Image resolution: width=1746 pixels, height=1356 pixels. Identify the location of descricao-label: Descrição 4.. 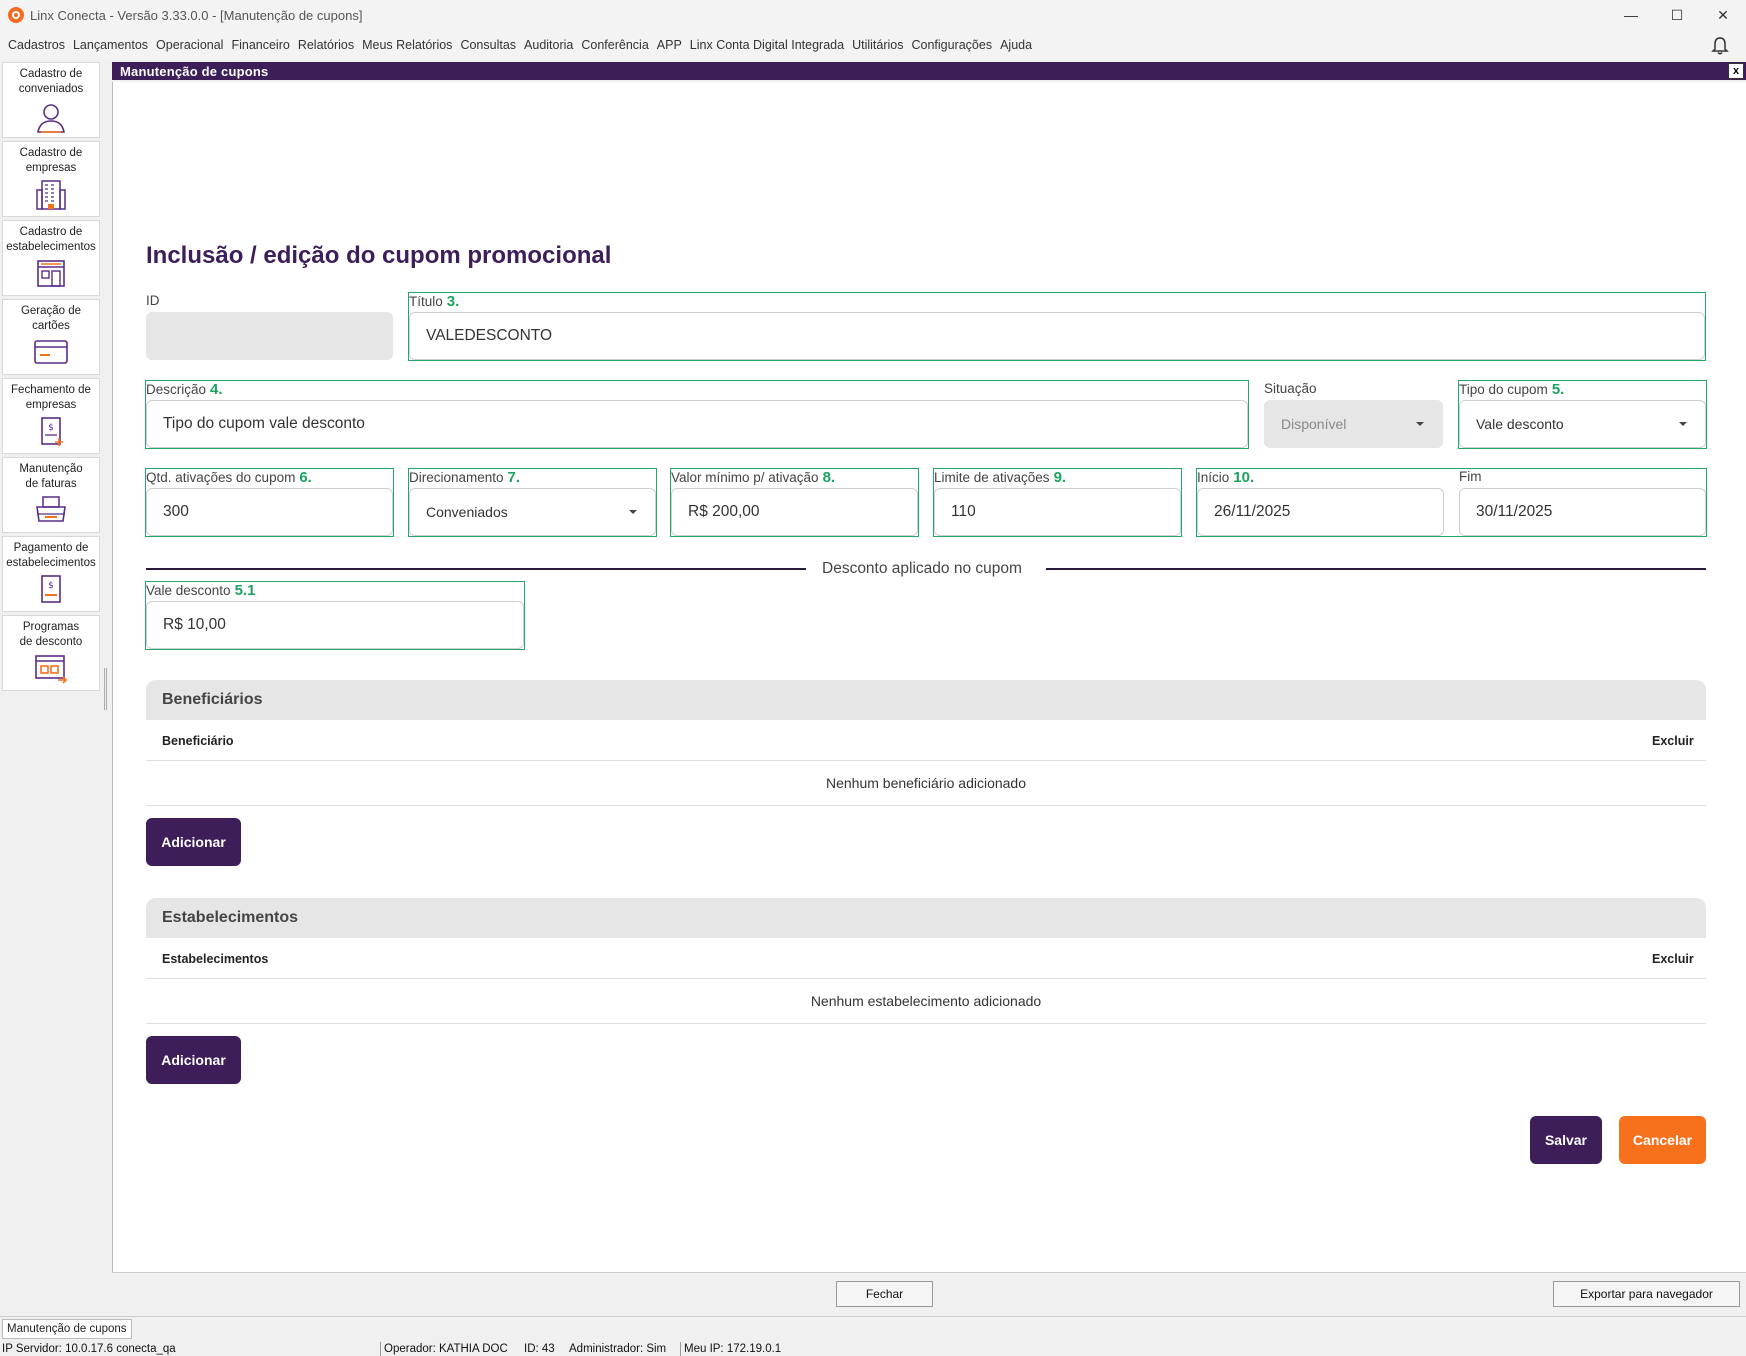
(184, 389).